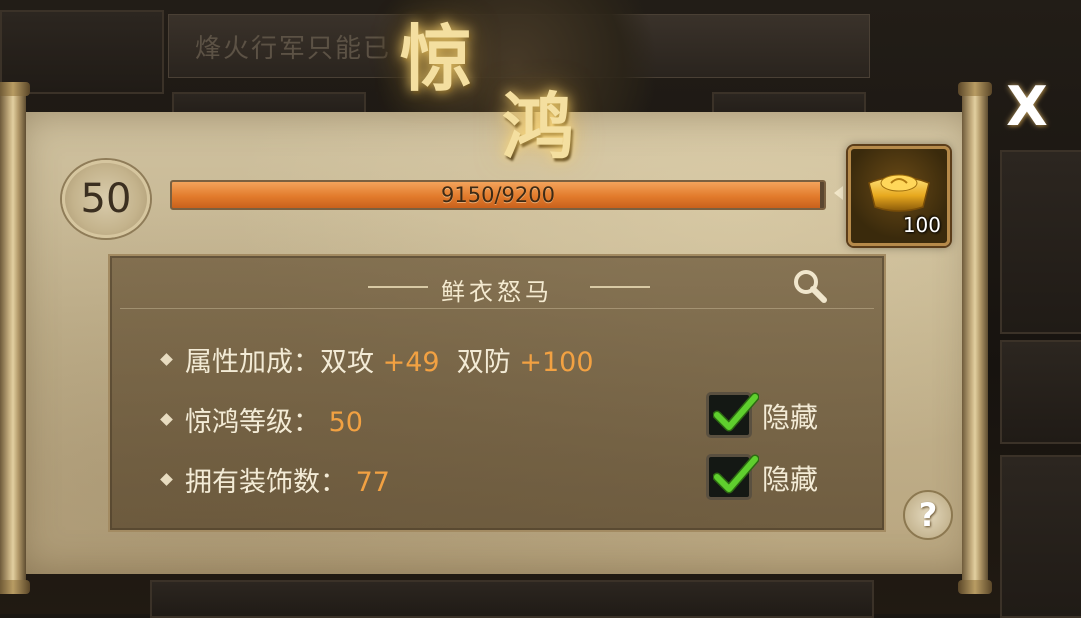 This screenshot has height=618, width=1081. What do you see at coordinates (372, 482) in the screenshot?
I see `decoration-count-value: 77` at bounding box center [372, 482].